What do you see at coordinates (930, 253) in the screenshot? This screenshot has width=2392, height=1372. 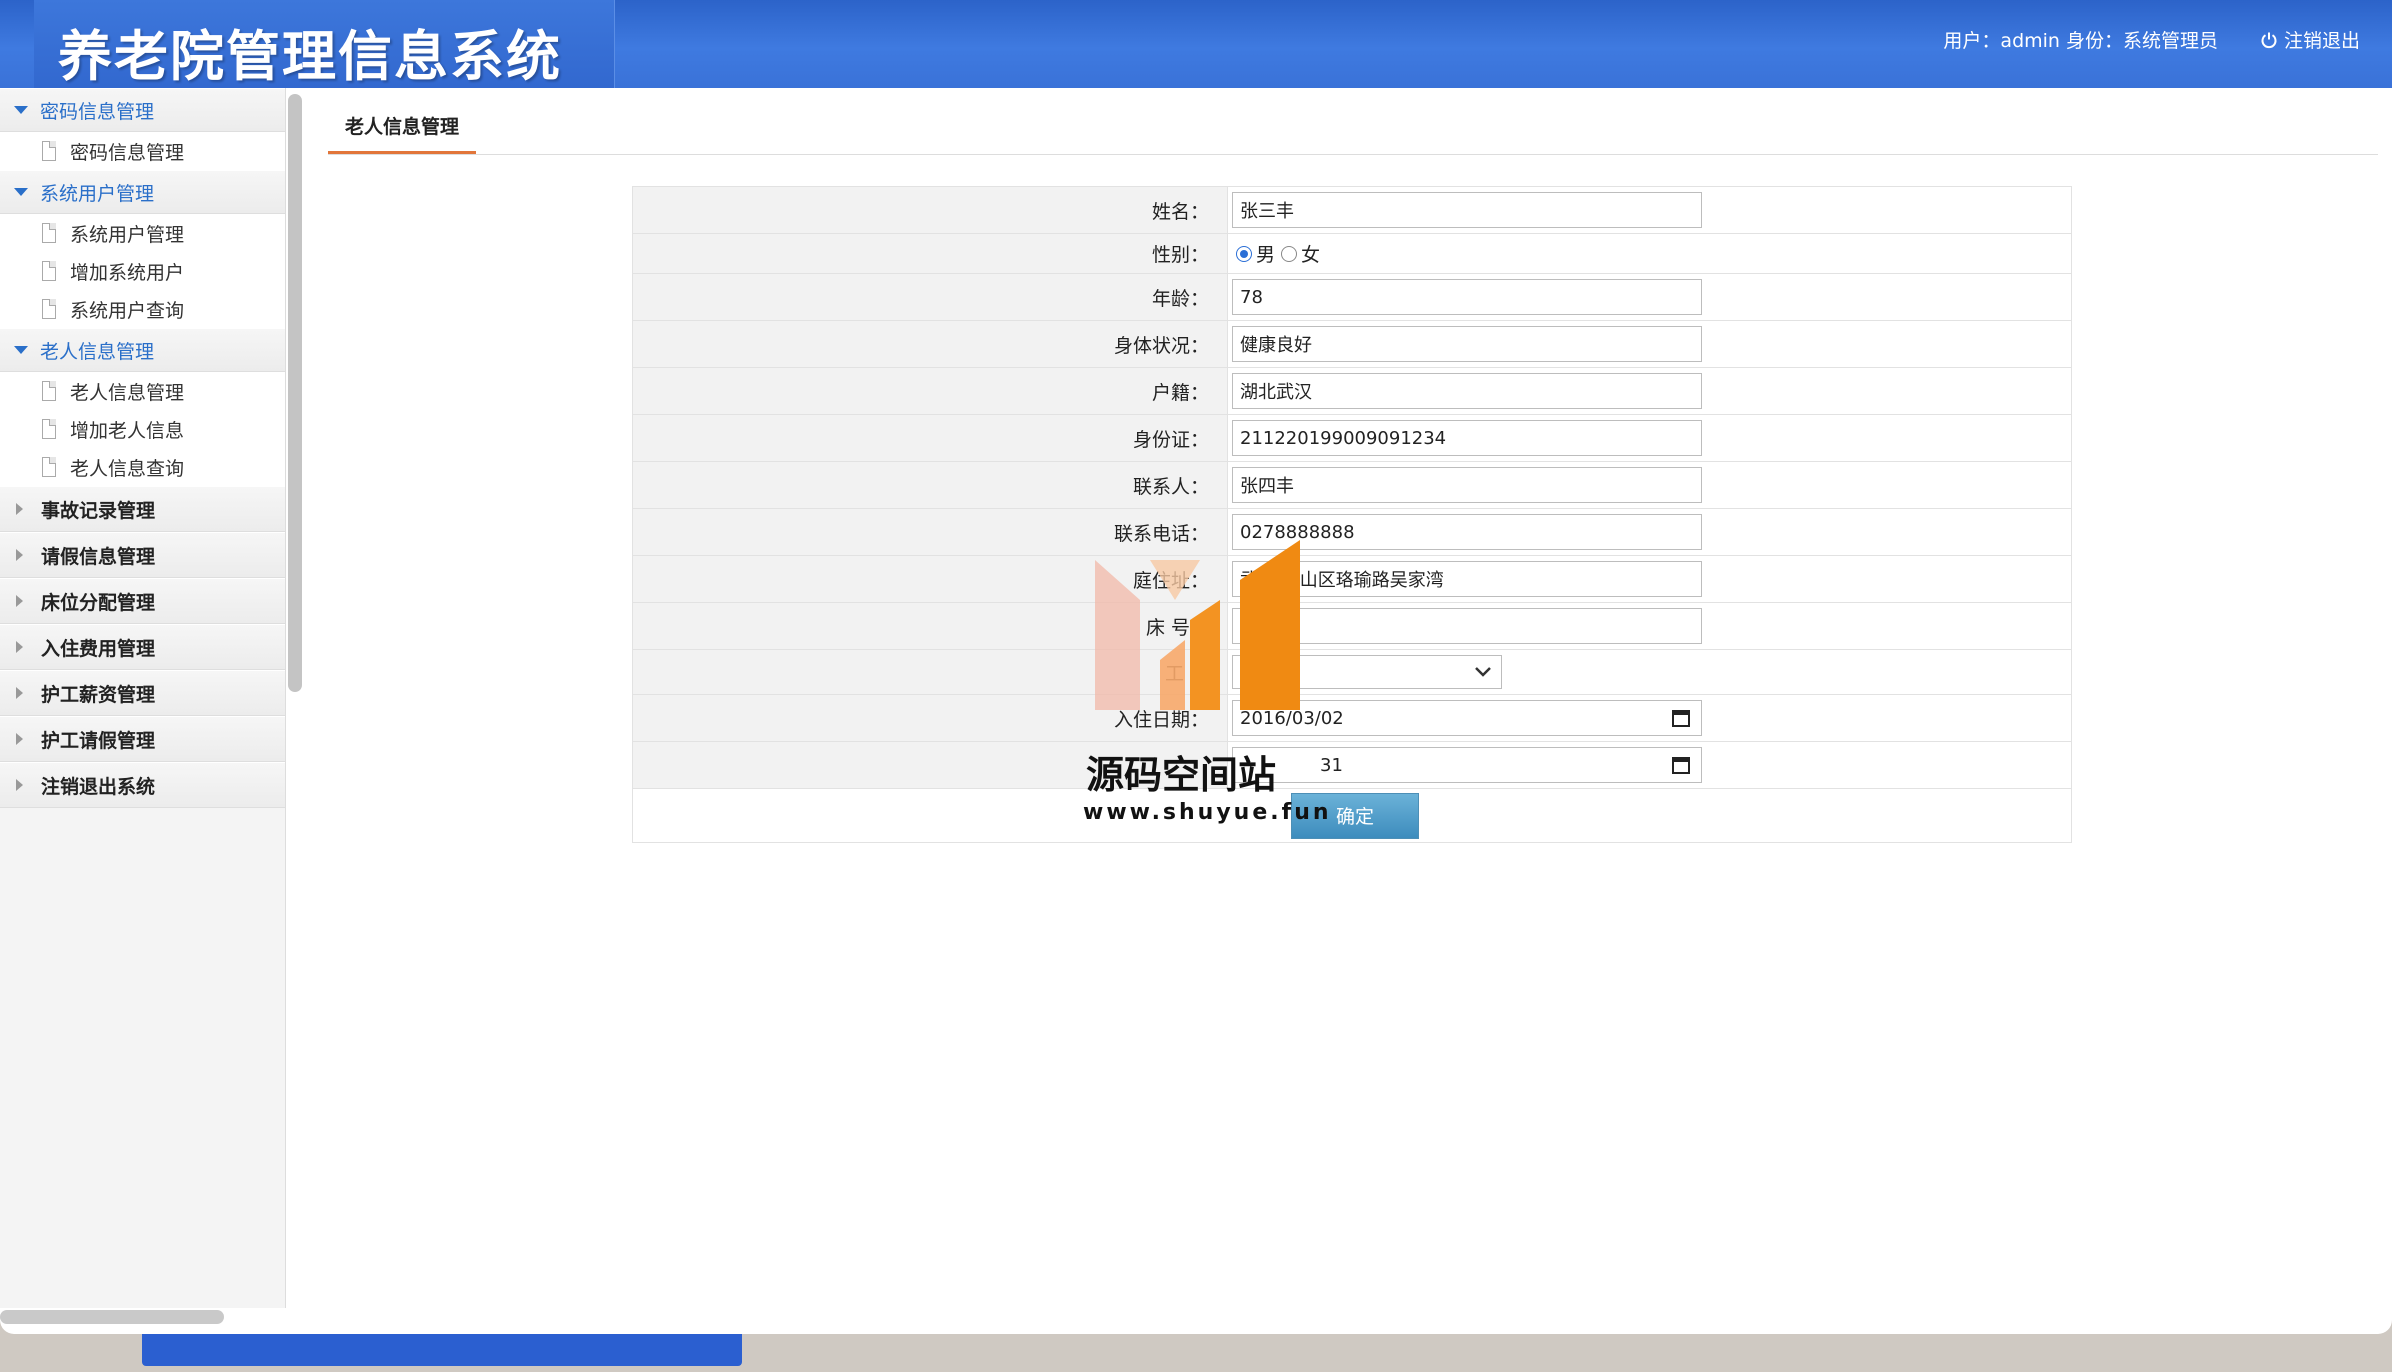 I see `field-label: 性别：` at bounding box center [930, 253].